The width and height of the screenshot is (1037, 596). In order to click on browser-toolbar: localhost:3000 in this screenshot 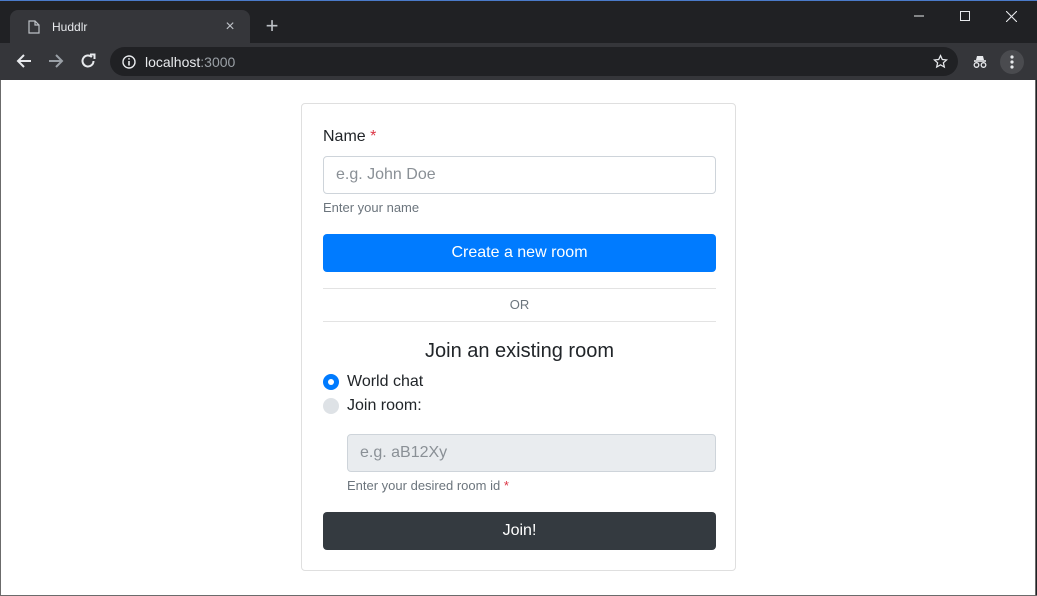, I will do `click(518, 61)`.